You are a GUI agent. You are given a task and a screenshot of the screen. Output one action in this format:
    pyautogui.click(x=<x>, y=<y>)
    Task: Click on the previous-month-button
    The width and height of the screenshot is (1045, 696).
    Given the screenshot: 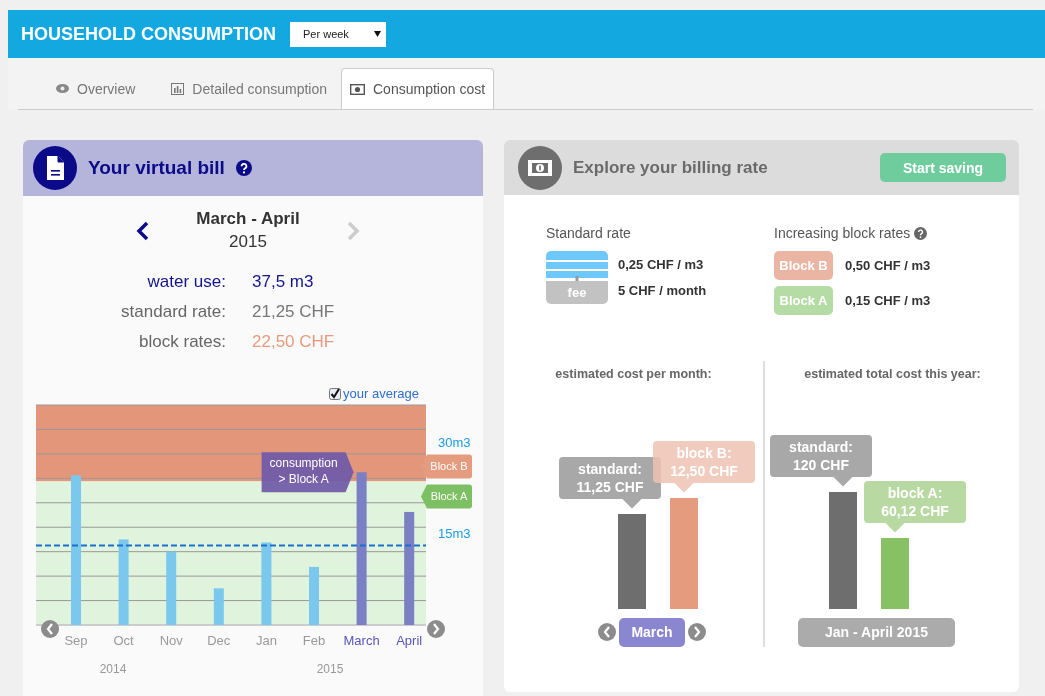 What is the action you would take?
    pyautogui.click(x=607, y=632)
    